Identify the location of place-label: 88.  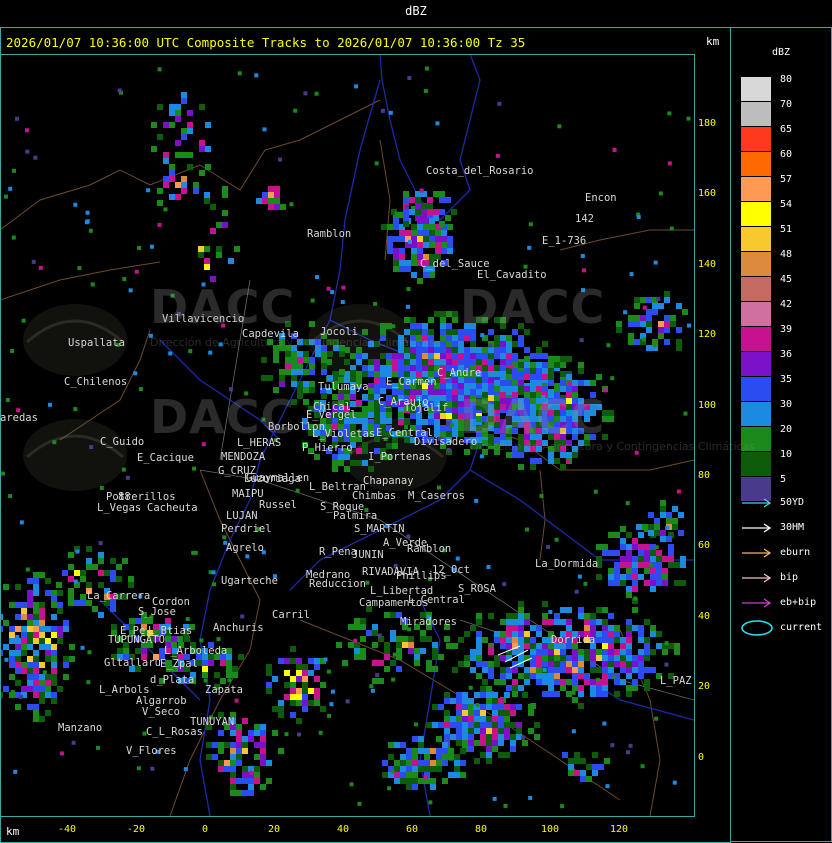
(124, 497).